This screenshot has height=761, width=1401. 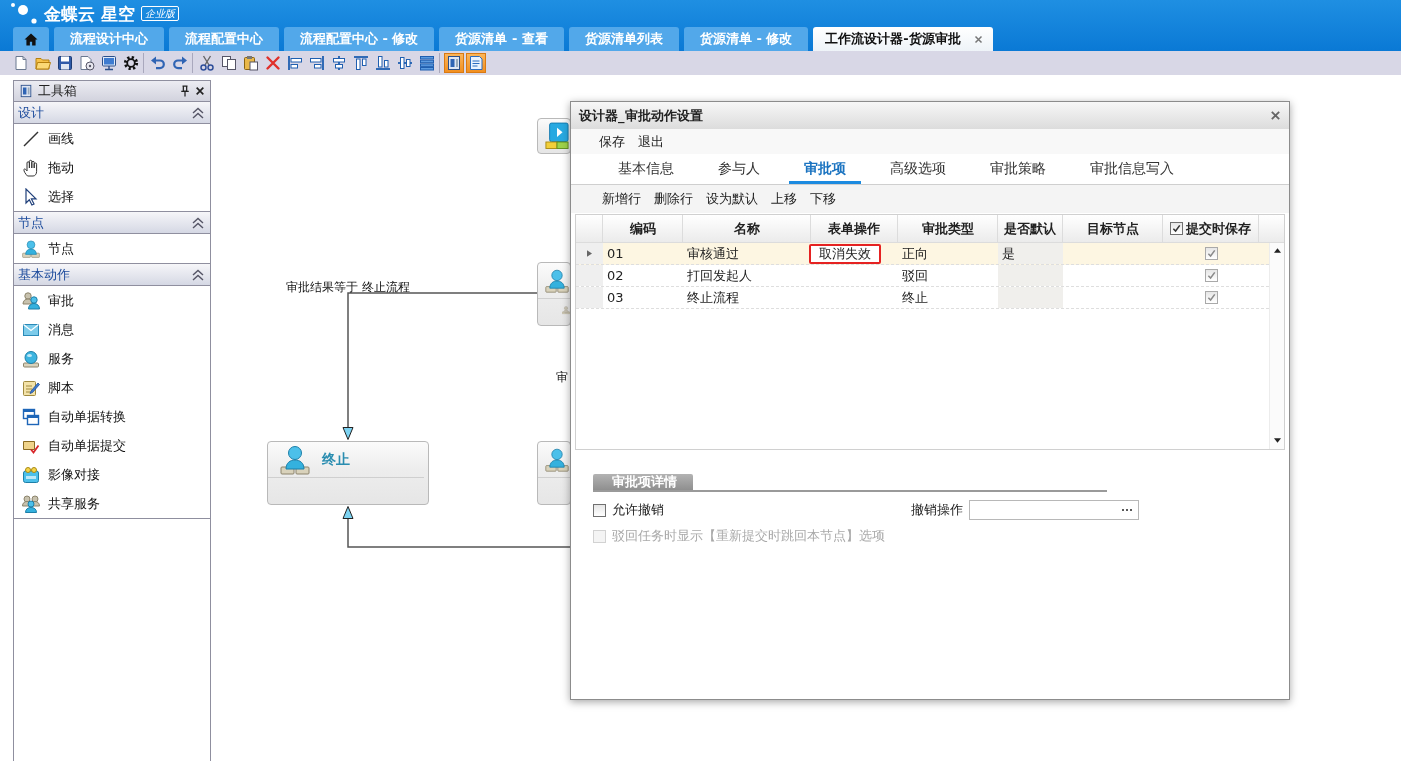 I want to click on menu-item: 保存, so click(x=612, y=141).